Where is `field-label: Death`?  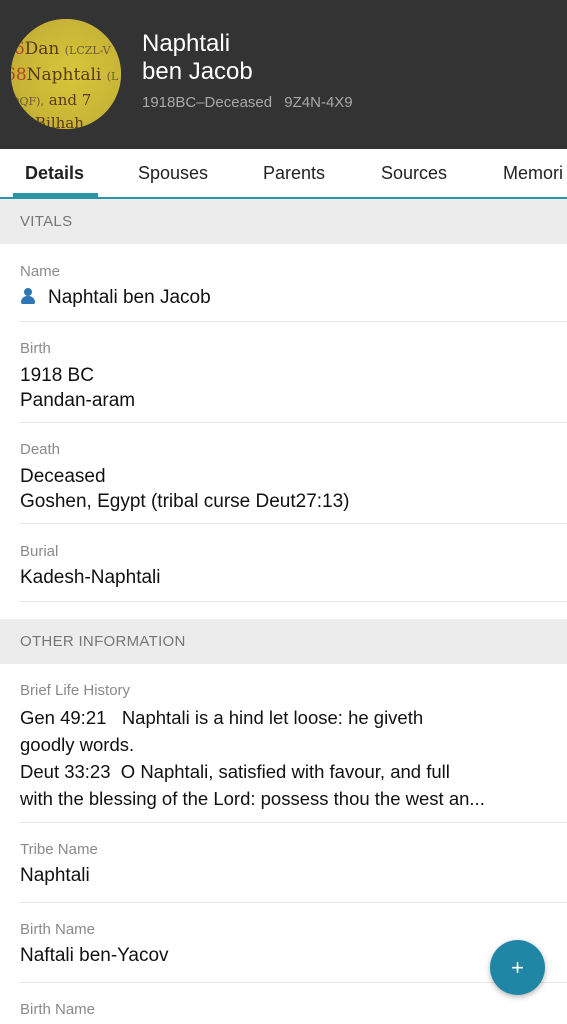 field-label: Death is located at coordinates (40, 449).